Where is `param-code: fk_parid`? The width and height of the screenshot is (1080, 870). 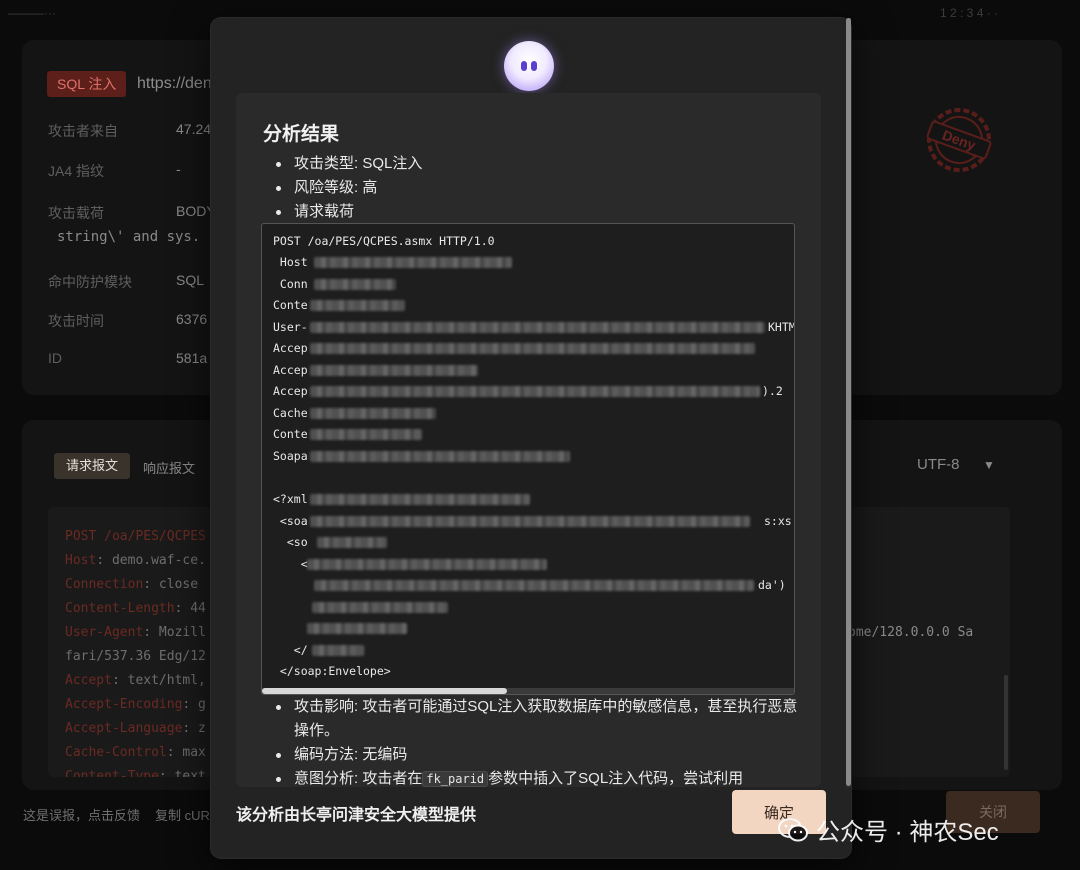
param-code: fk_parid is located at coordinates (455, 779).